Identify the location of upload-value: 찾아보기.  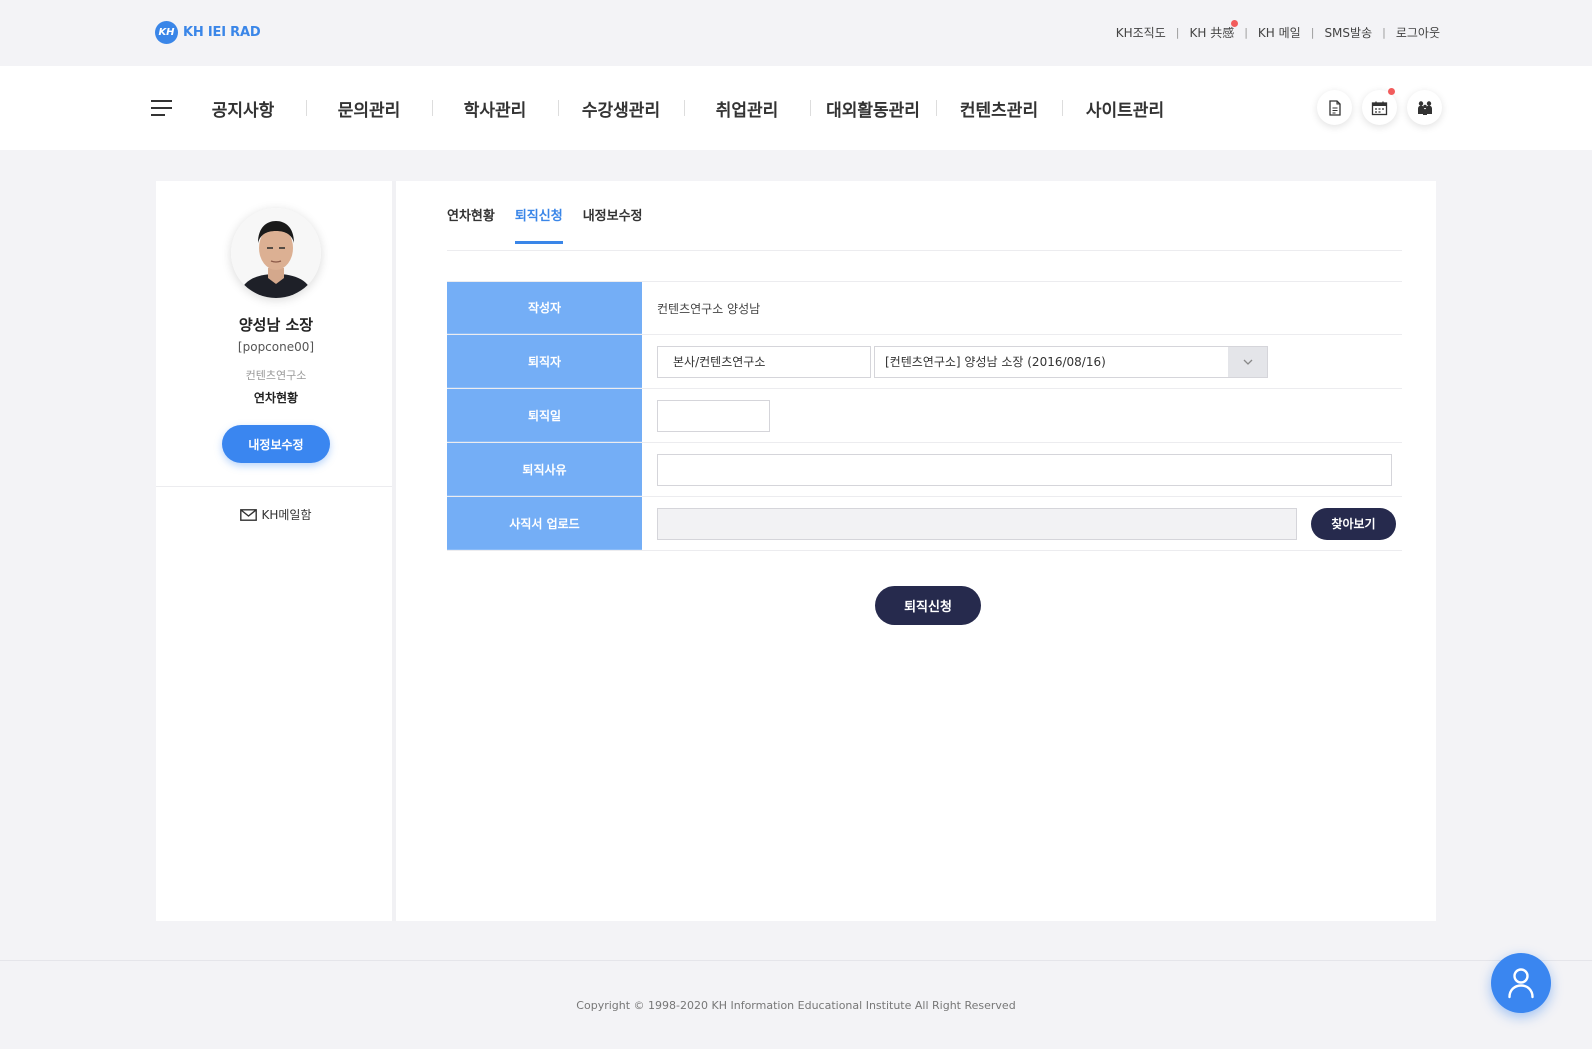
(1022, 523).